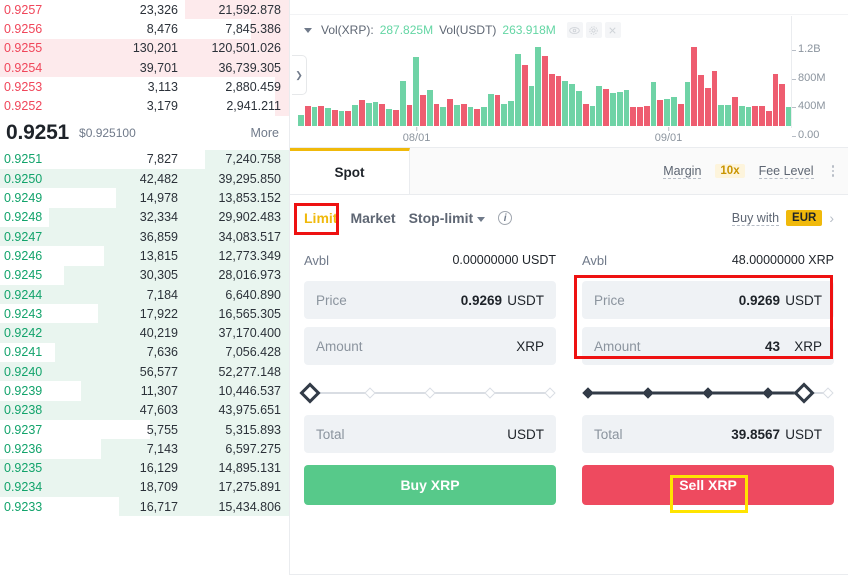 This screenshot has width=848, height=575. Describe the element at coordinates (265, 133) in the screenshot. I see `more-link: More` at that location.